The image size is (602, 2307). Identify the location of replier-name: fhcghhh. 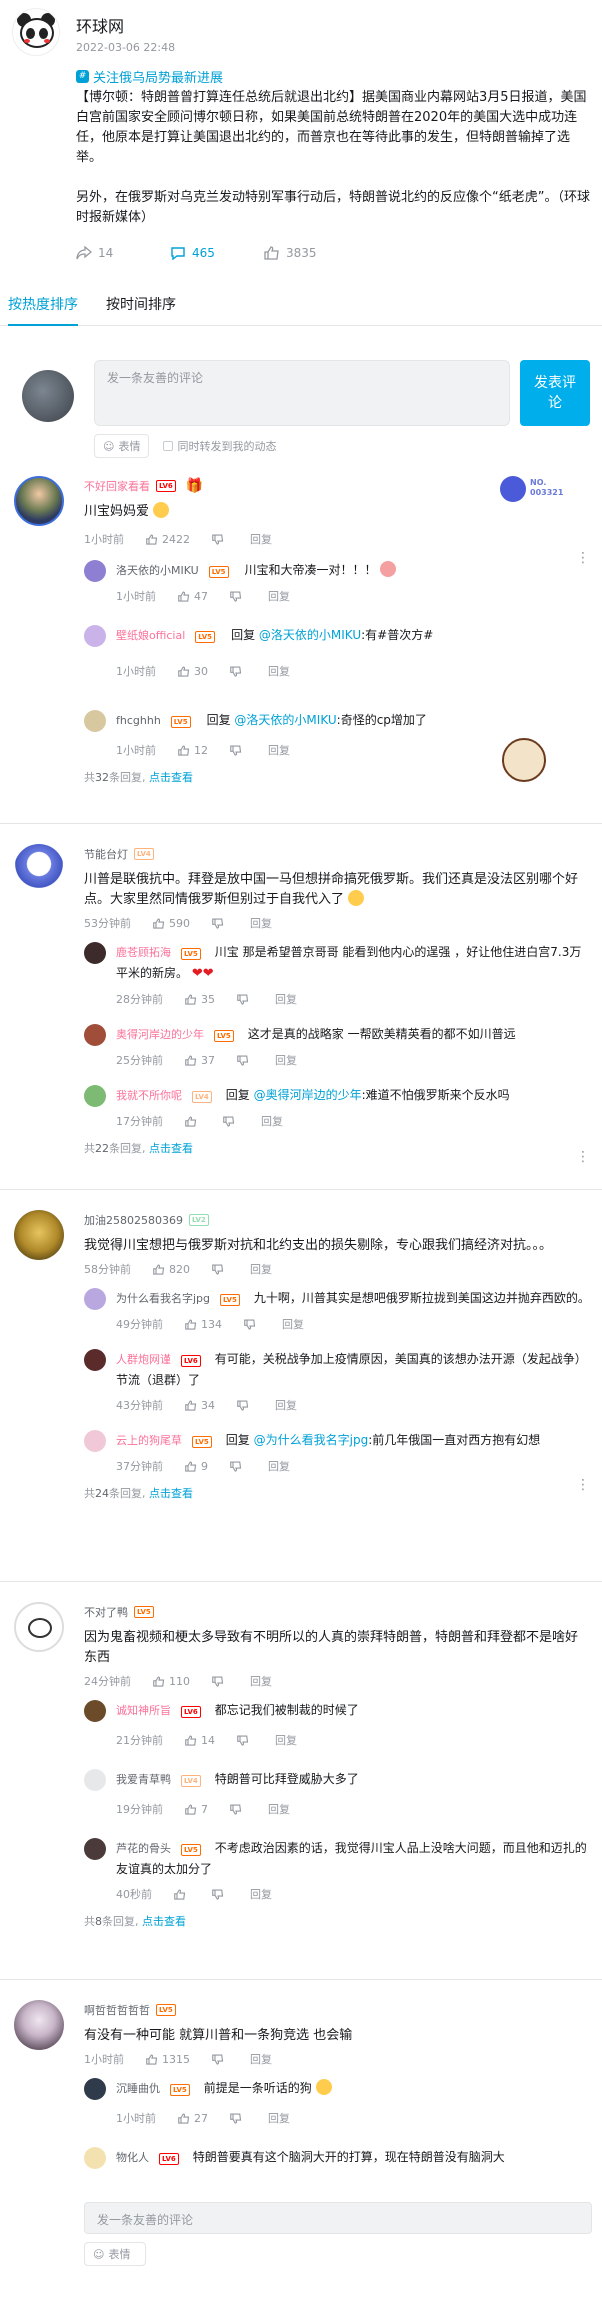
(138, 720).